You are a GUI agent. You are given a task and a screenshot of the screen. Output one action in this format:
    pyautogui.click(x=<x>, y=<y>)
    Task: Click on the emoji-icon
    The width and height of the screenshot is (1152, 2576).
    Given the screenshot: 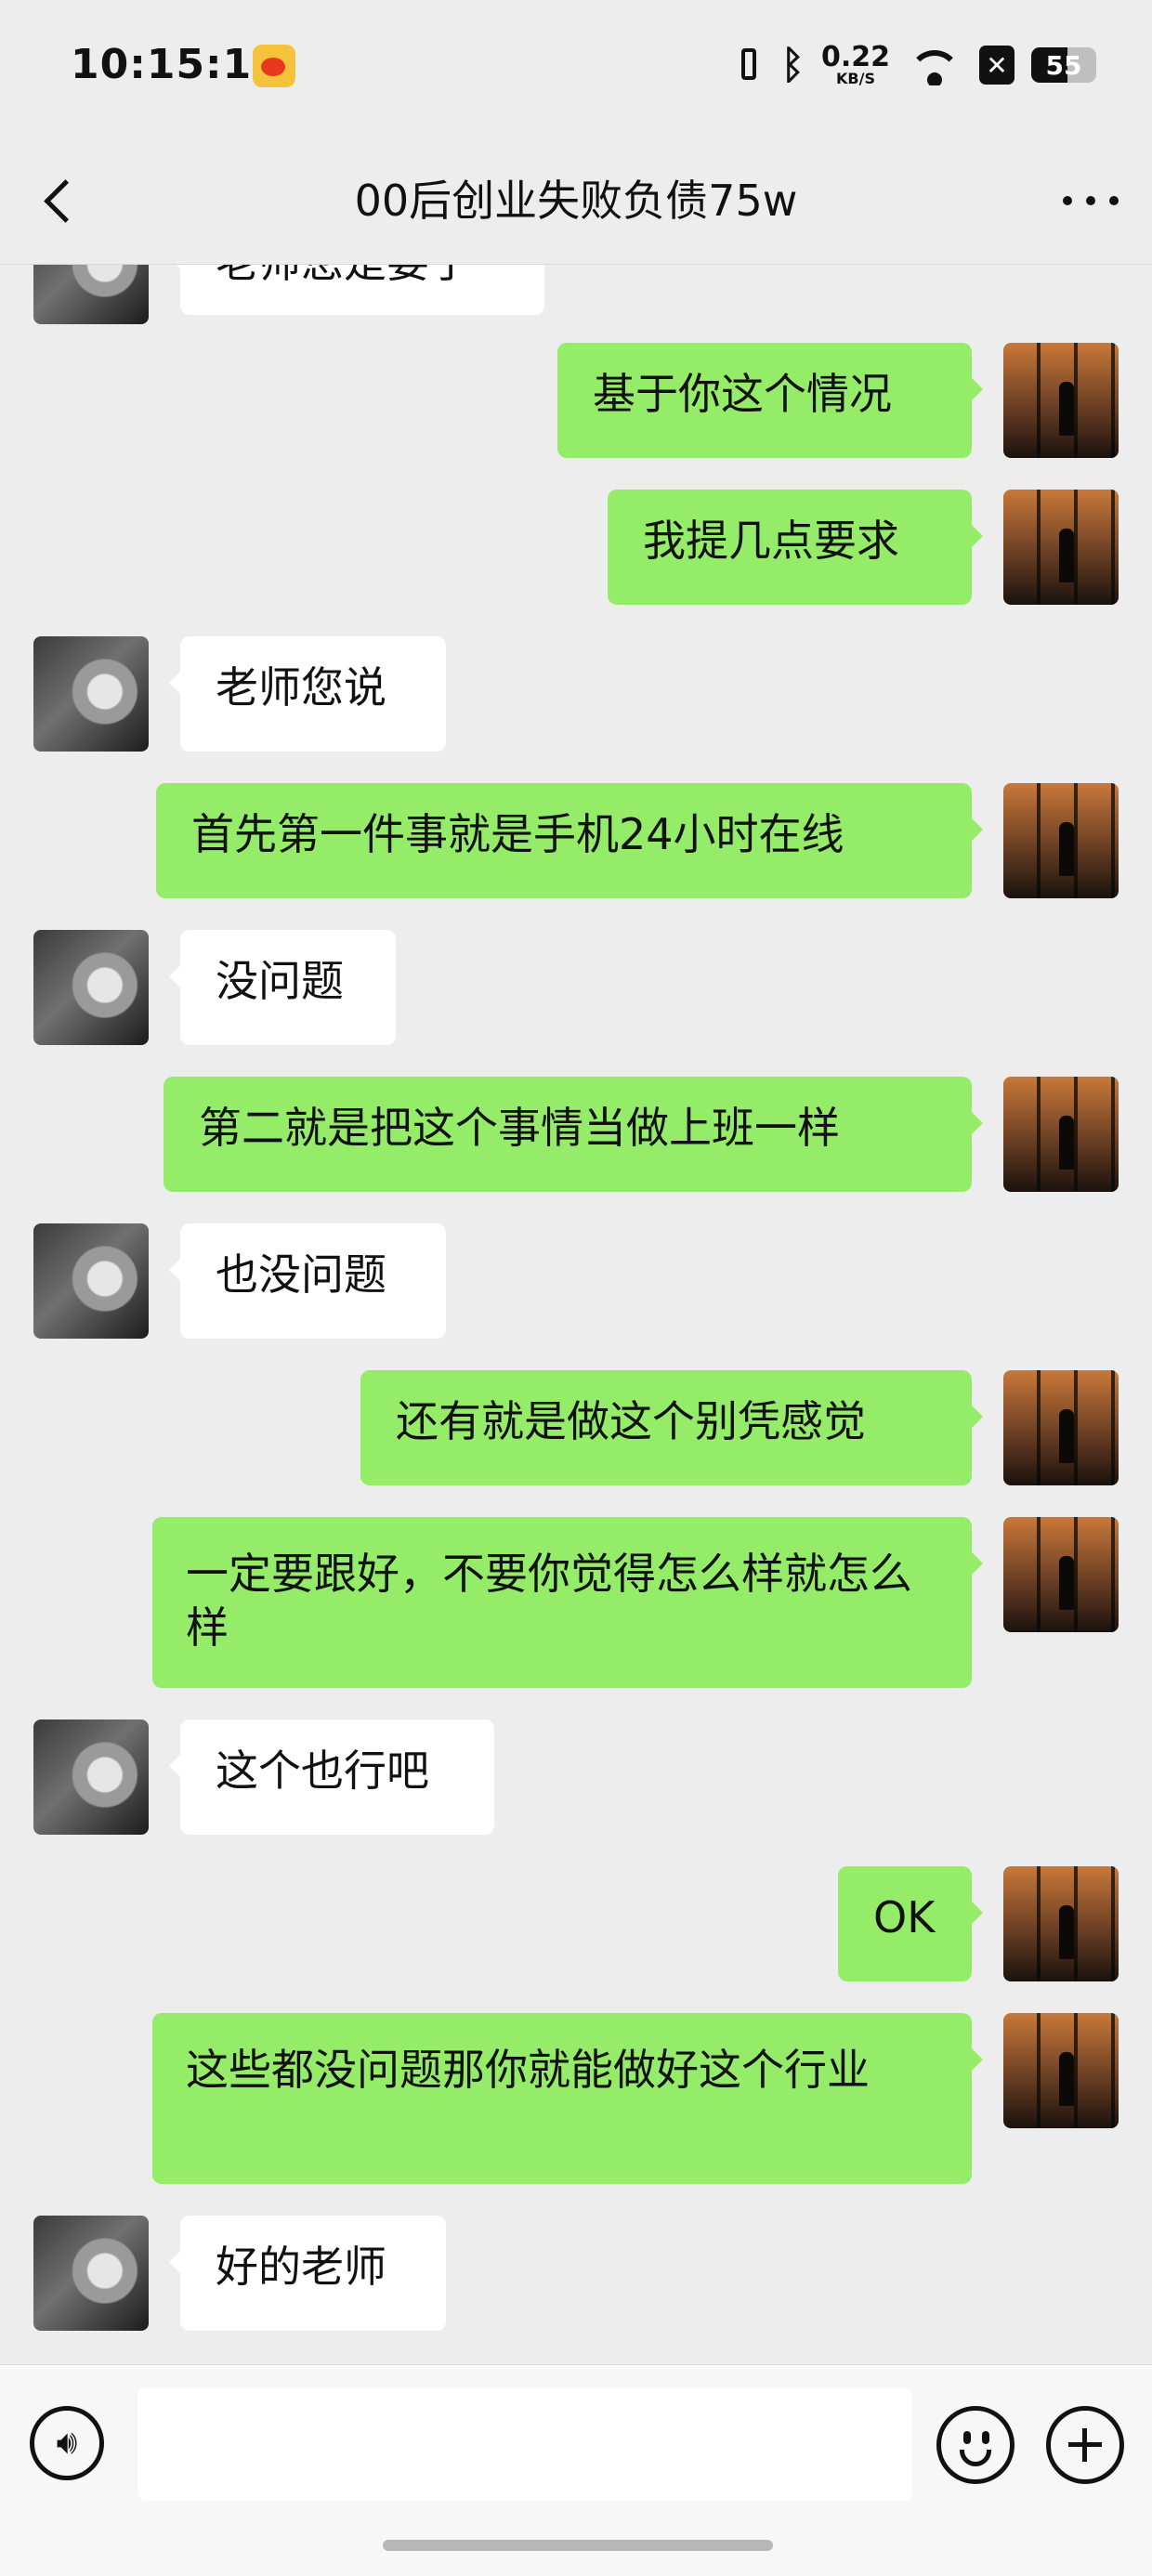 What is the action you would take?
    pyautogui.click(x=975, y=2445)
    